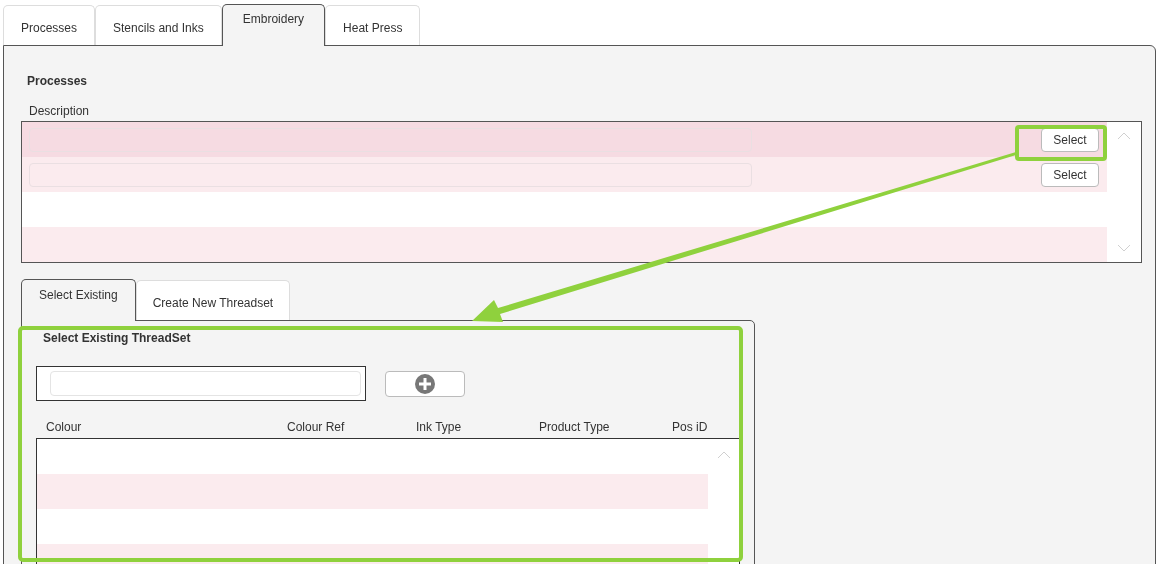 The width and height of the screenshot is (1159, 564). Describe the element at coordinates (201, 383) in the screenshot. I see `search-field` at that location.